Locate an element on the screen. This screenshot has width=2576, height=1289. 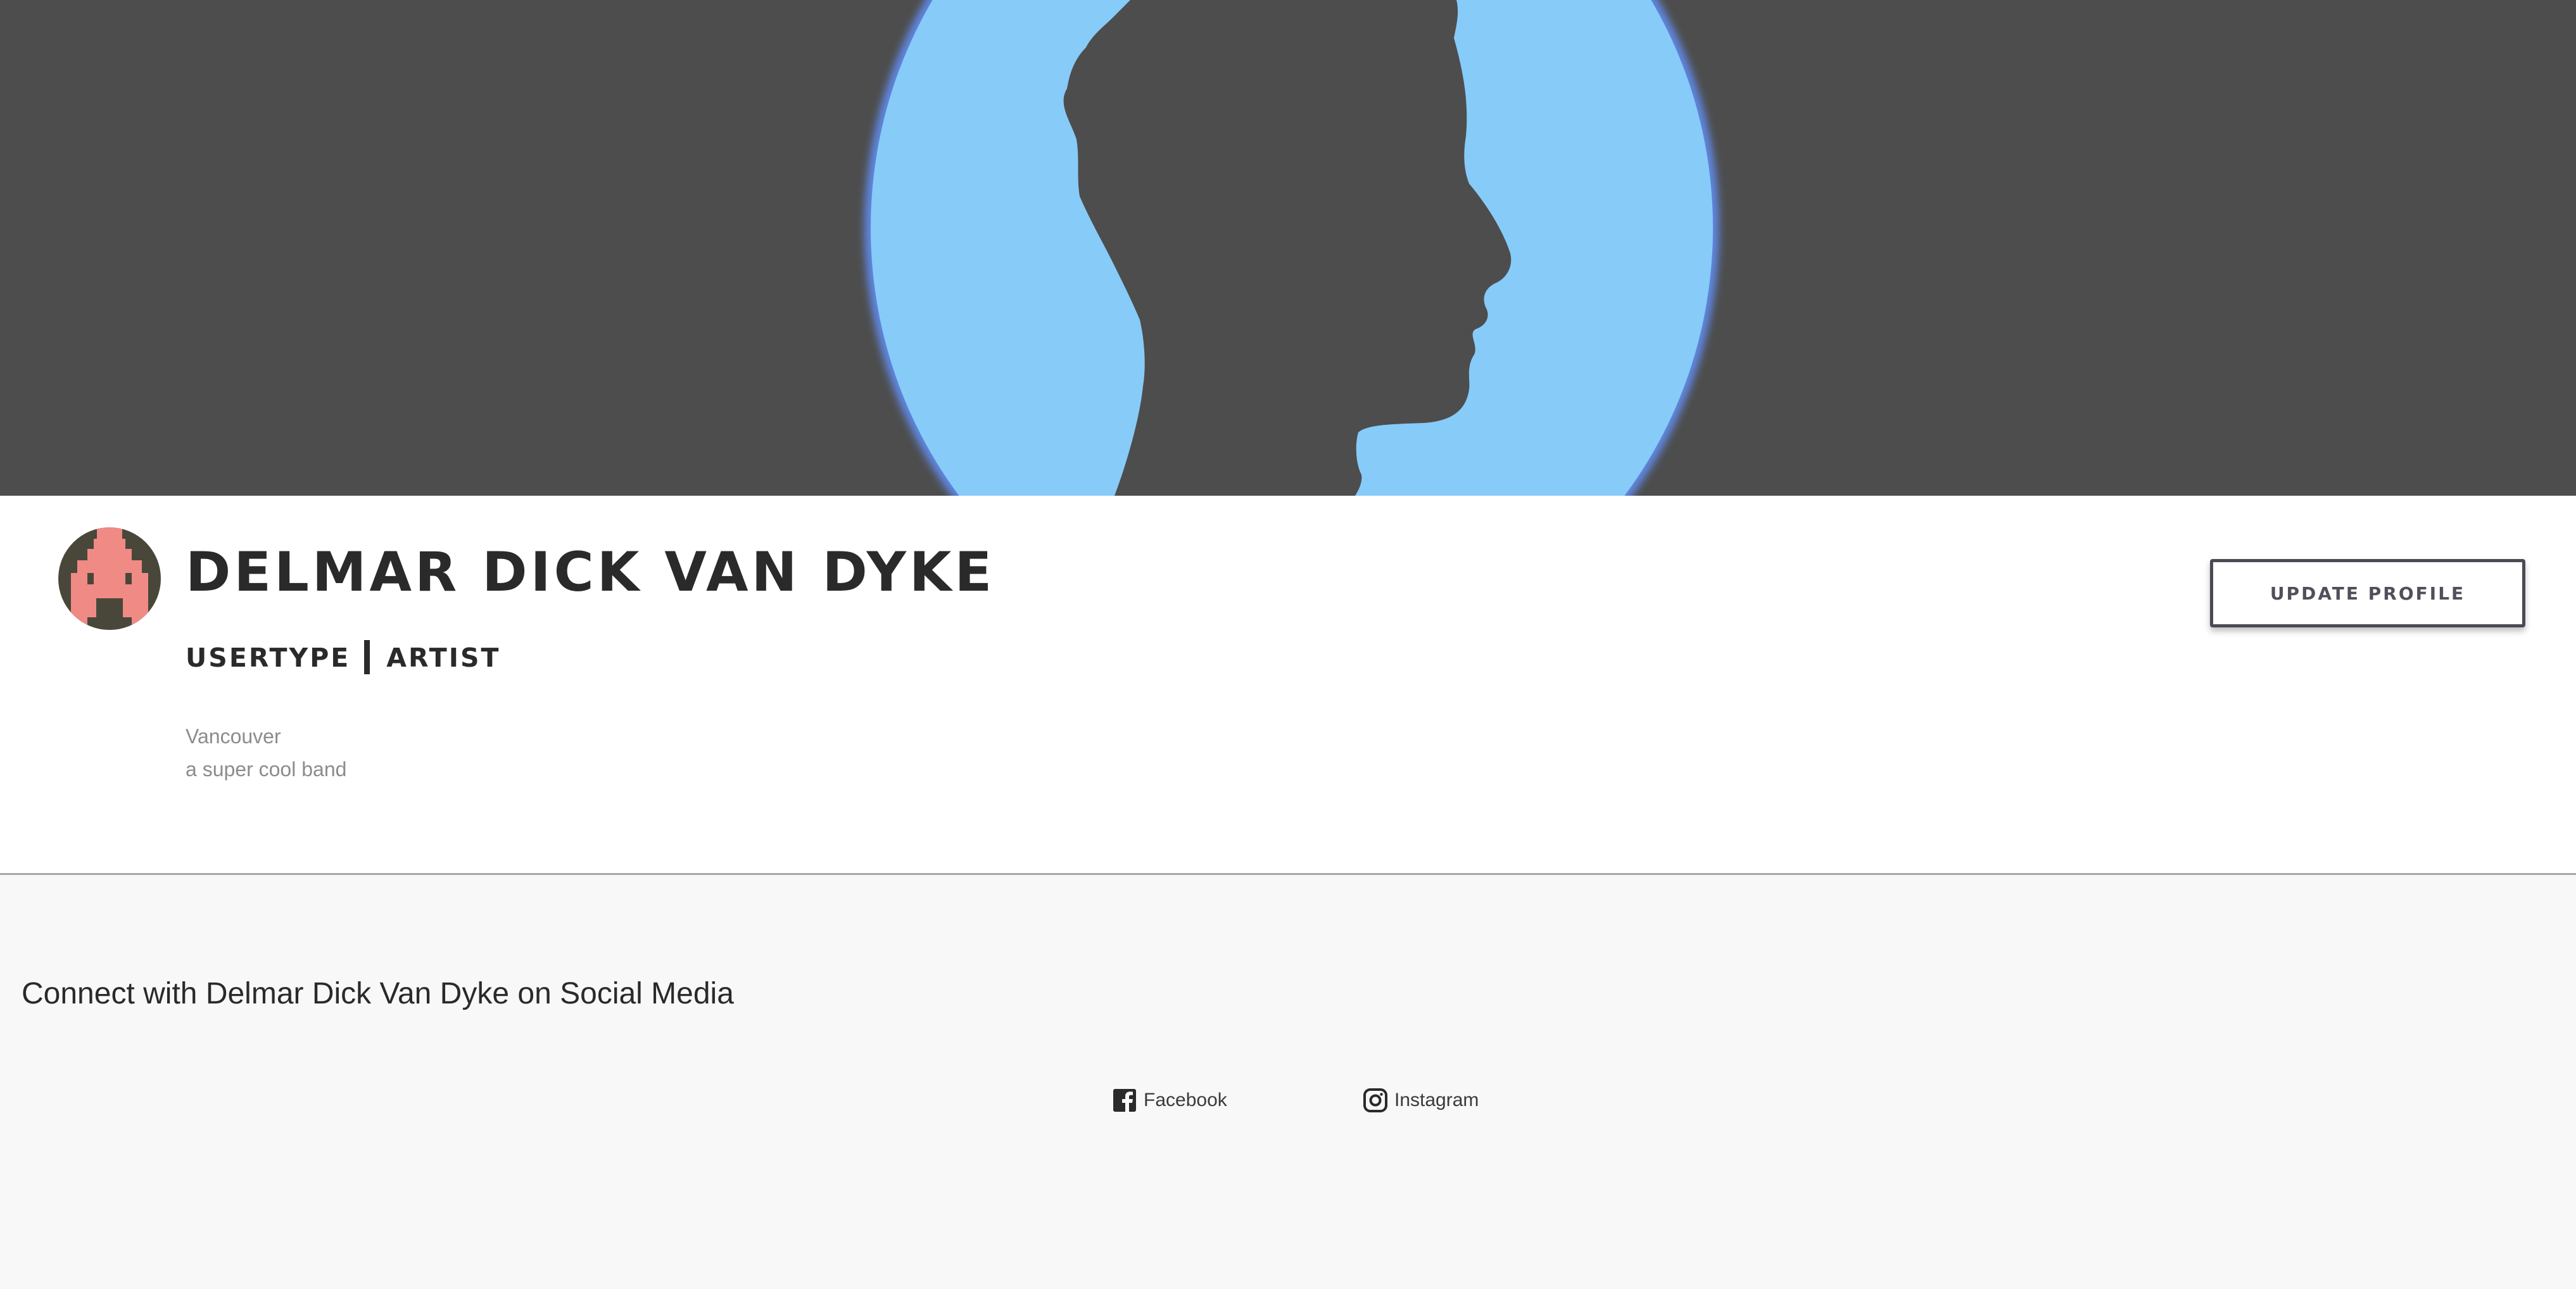
facebook-label: Facebook is located at coordinates (1185, 1100).